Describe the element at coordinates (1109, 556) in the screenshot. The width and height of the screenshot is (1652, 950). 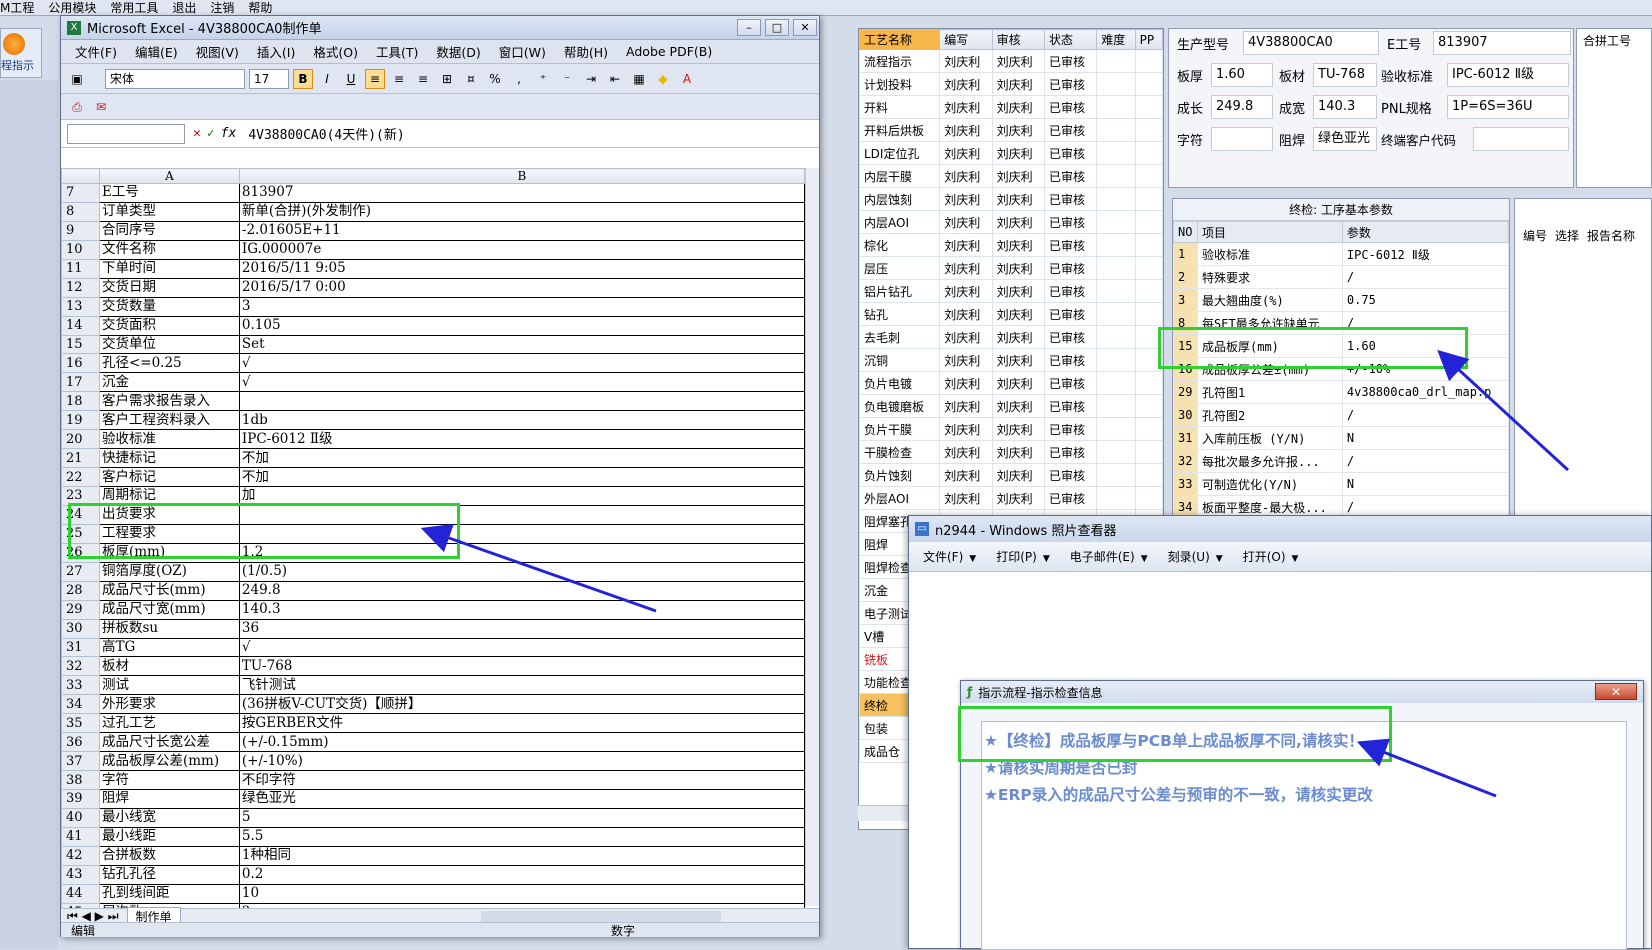
I see `viewer-menu-item: 电子邮件(E) ▼` at that location.